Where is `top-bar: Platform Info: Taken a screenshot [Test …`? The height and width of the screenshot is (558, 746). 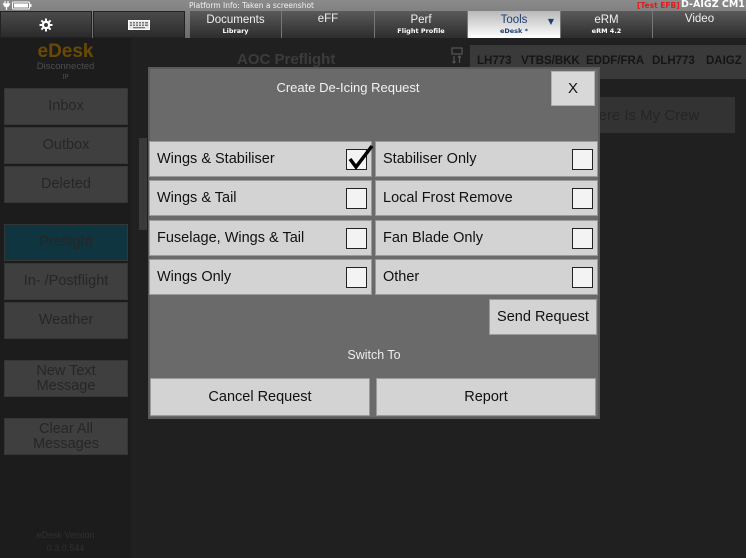 top-bar: Platform Info: Taken a screenshot [Test … is located at coordinates (373, 19).